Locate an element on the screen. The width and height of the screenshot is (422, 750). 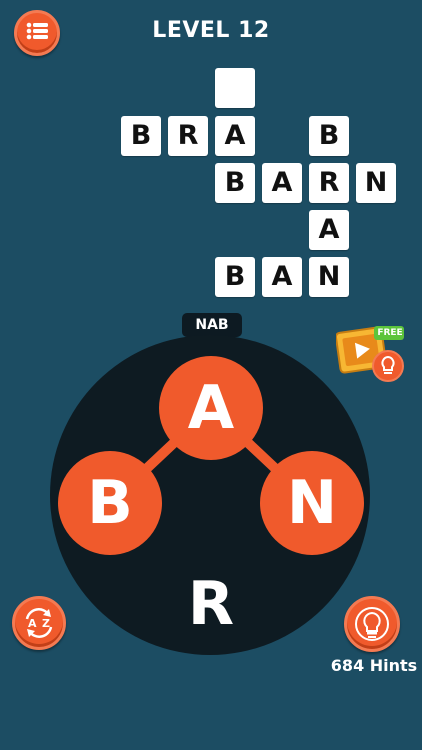
lightbulb-icon is located at coordinates (372, 624).